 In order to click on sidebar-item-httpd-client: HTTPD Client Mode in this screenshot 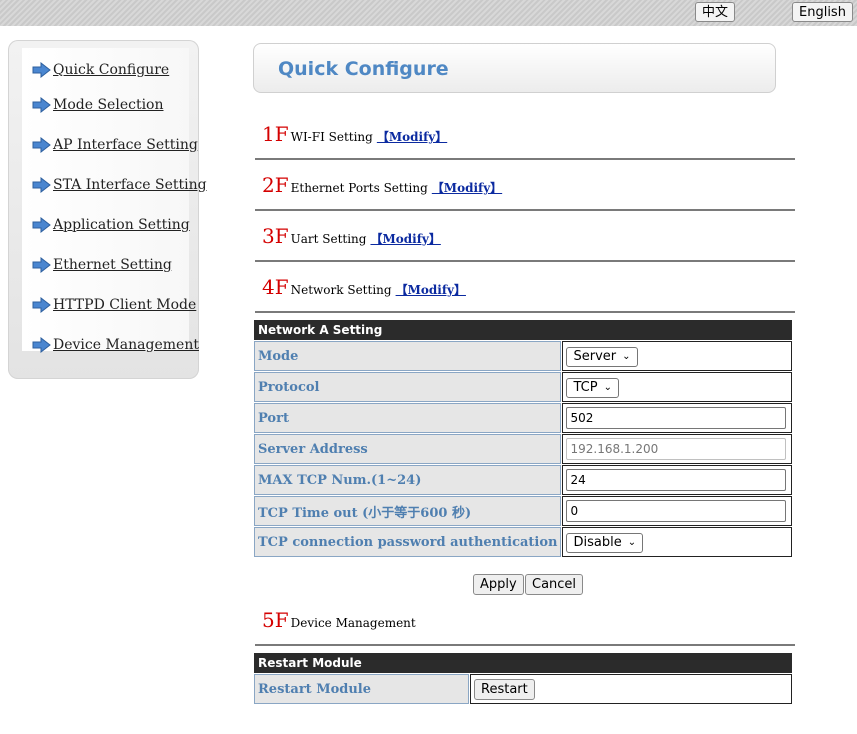, I will do `click(114, 305)`.